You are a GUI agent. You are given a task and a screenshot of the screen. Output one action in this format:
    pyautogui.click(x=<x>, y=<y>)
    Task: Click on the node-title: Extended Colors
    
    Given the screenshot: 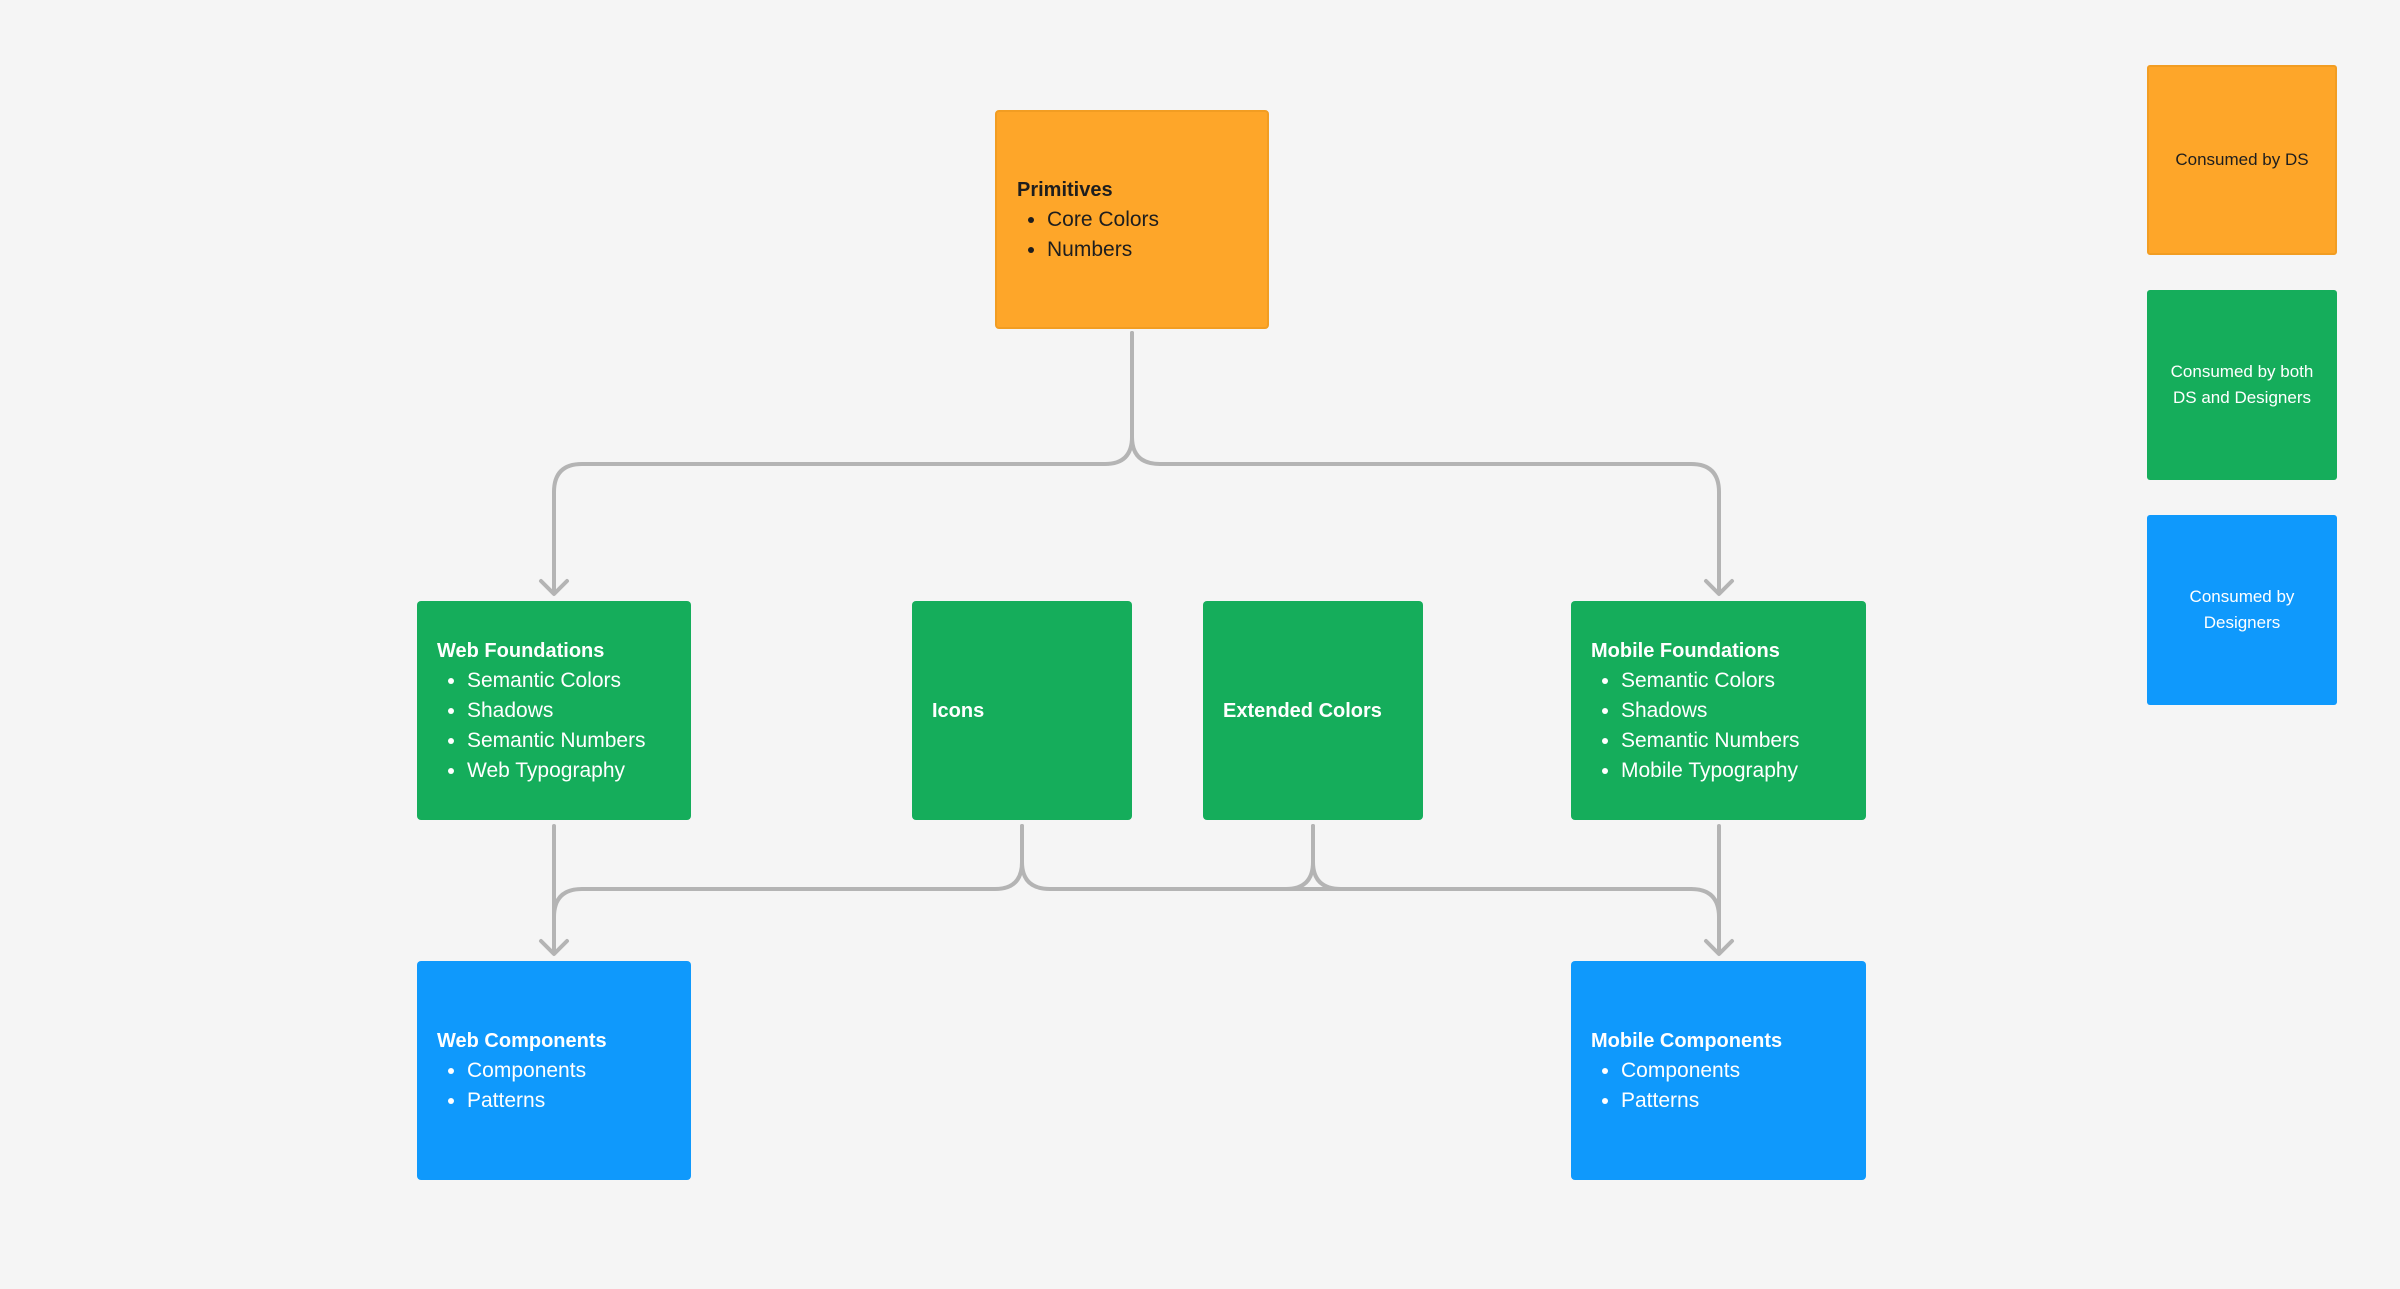 What is the action you would take?
    pyautogui.click(x=1302, y=710)
    